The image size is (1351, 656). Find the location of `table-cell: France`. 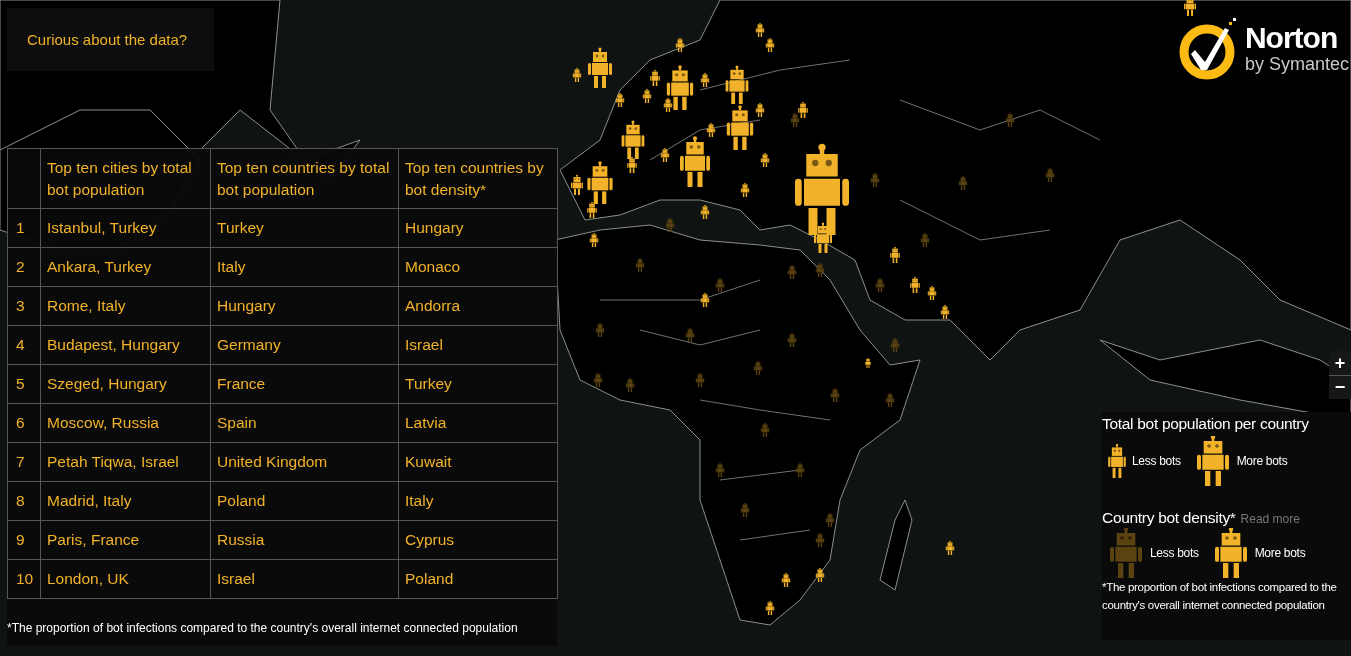

table-cell: France is located at coordinates (304, 384).